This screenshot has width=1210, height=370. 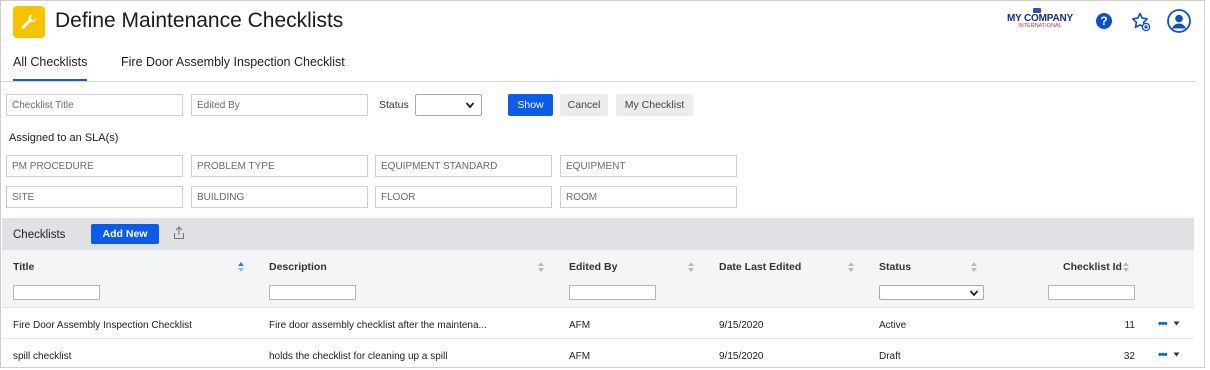 What do you see at coordinates (50, 68) in the screenshot?
I see `tab-all-checklists: All Checklists` at bounding box center [50, 68].